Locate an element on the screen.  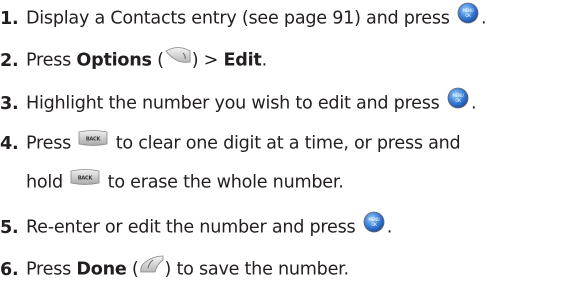
right-softkey-icon is located at coordinates (178, 58).